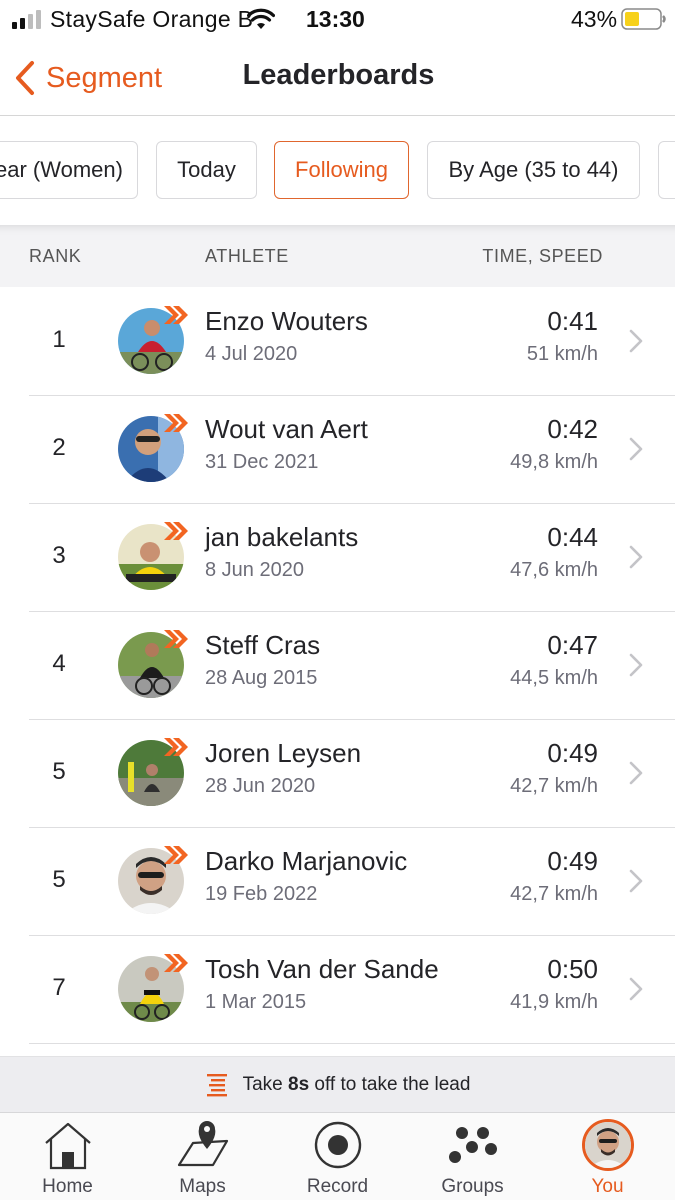  I want to click on filter-chip-today: Today, so click(206, 170).